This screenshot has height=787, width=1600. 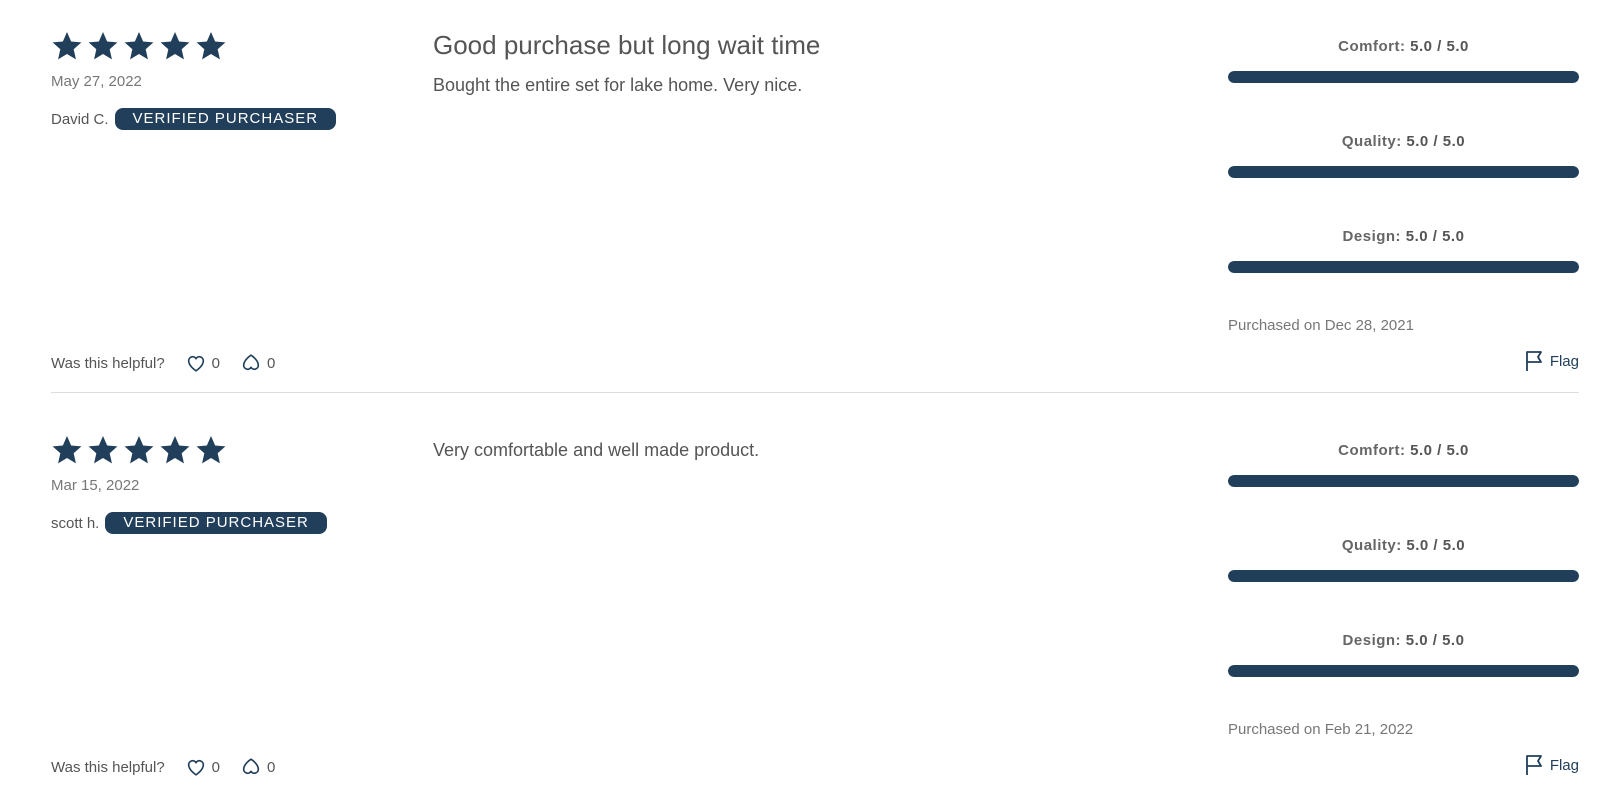 I want to click on purchase-date: Purchased on Feb 21, 2022, so click(x=1321, y=729).